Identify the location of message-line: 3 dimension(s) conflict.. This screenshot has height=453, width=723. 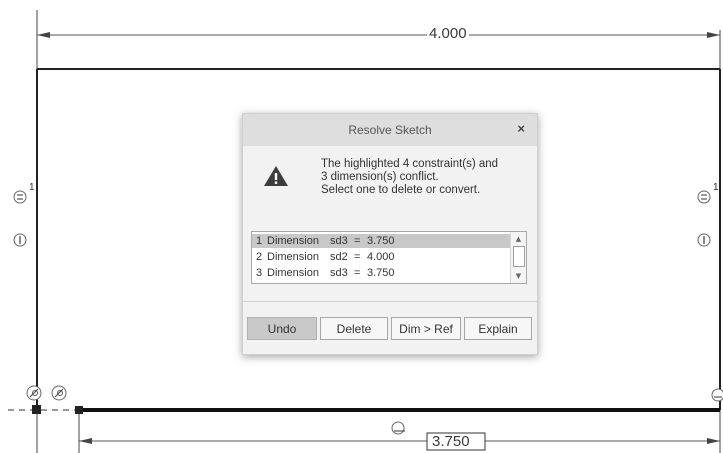
(380, 177).